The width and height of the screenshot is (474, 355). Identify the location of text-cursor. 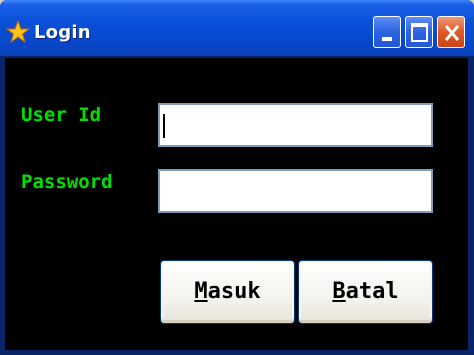
(164, 126).